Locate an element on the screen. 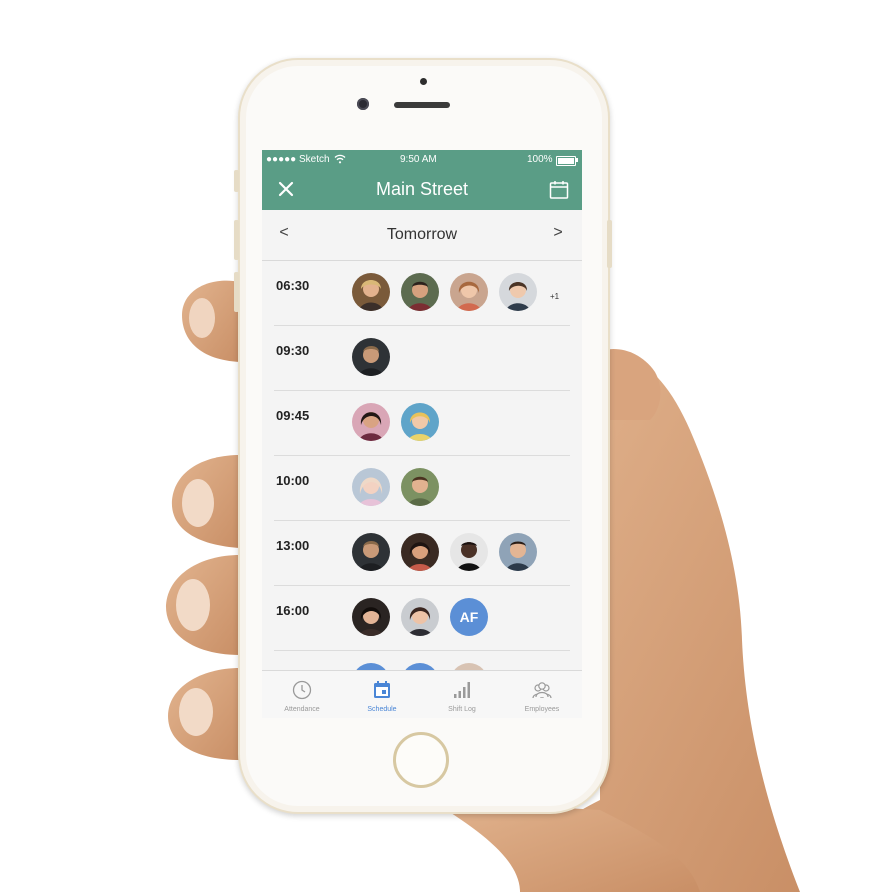  page-title: Main Street is located at coordinates (422, 189).